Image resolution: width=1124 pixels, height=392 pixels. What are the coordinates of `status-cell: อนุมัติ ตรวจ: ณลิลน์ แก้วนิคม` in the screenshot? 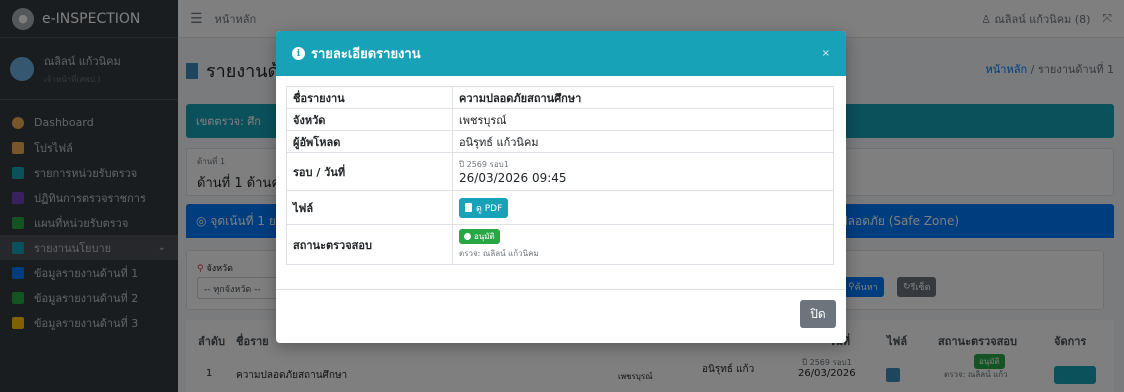 It's located at (643, 244).